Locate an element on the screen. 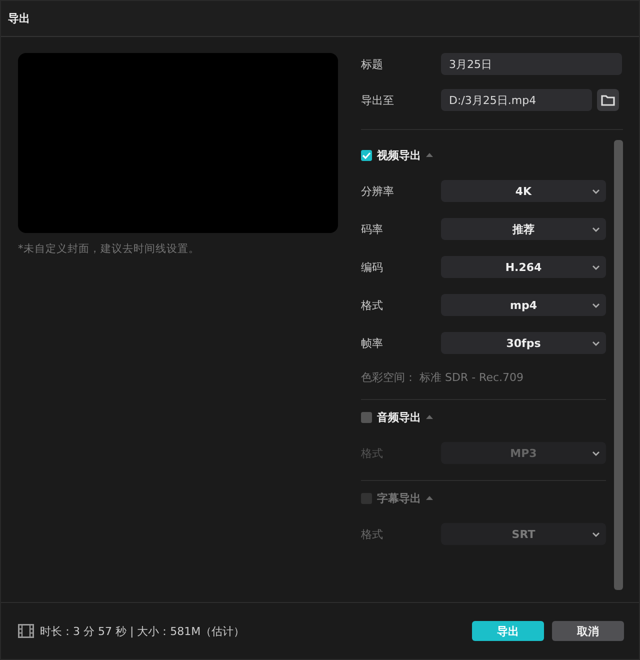 The image size is (640, 660). field-label: 编码 is located at coordinates (372, 267).